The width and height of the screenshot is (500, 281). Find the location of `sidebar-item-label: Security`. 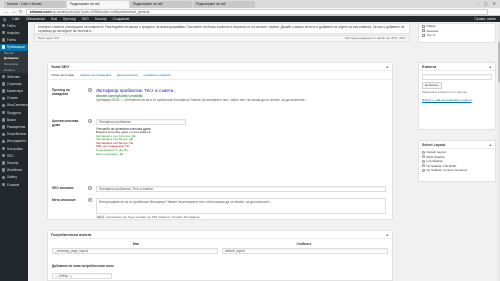

sidebar-item-label: Security is located at coordinates (12, 162).